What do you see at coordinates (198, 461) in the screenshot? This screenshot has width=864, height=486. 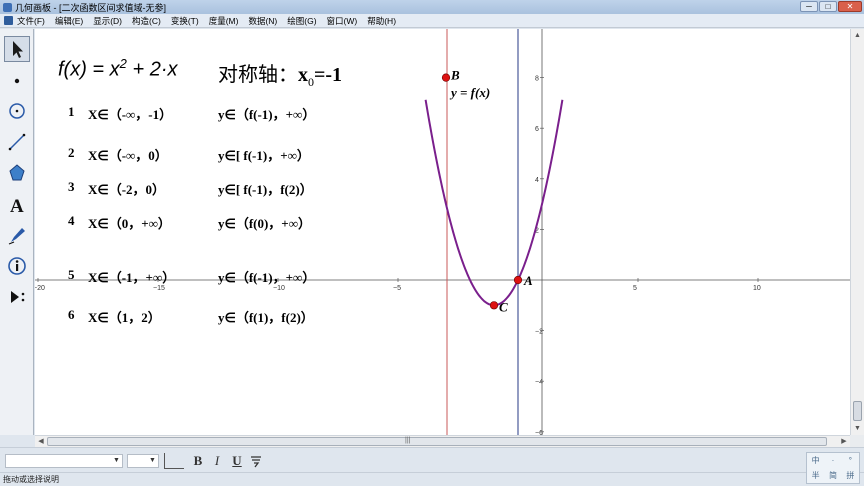 I see `bold-button: B` at bounding box center [198, 461].